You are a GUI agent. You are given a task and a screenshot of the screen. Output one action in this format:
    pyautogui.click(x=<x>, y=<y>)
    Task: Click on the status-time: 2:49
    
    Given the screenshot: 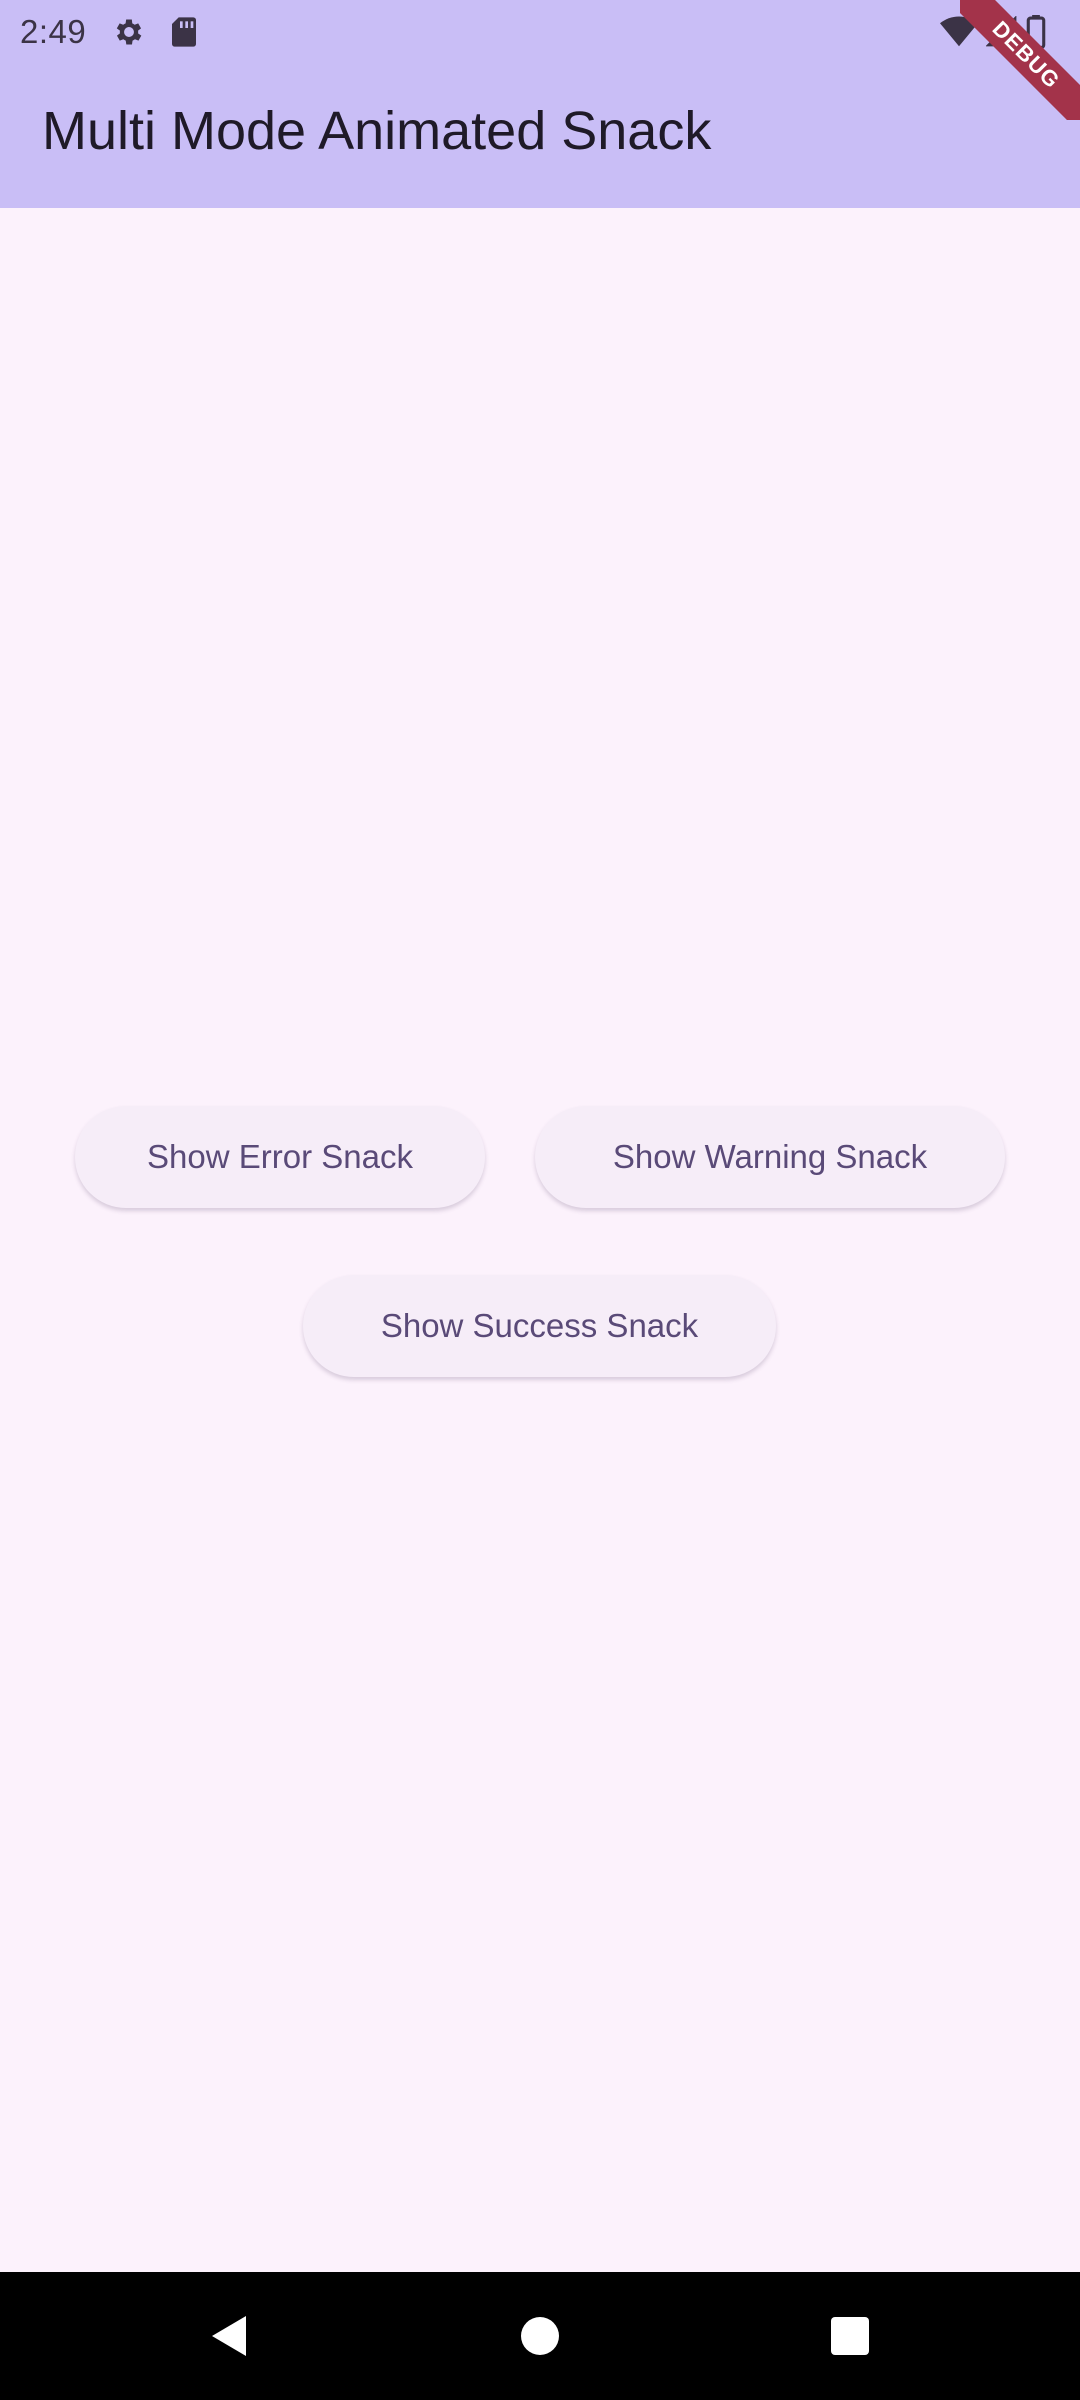 What is the action you would take?
    pyautogui.click(x=53, y=31)
    